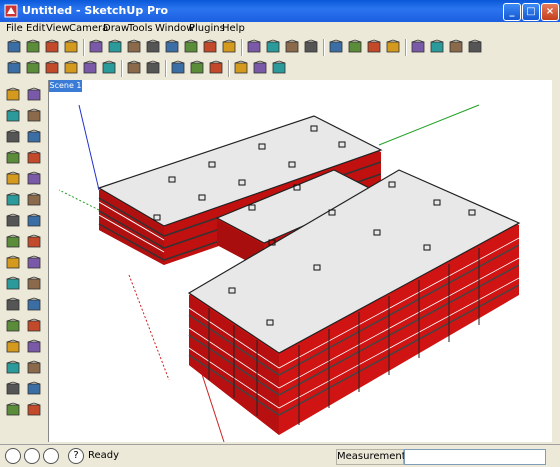 The height and width of the screenshot is (467, 560). What do you see at coordinates (153, 68) in the screenshot?
I see `doc-icon` at bounding box center [153, 68].